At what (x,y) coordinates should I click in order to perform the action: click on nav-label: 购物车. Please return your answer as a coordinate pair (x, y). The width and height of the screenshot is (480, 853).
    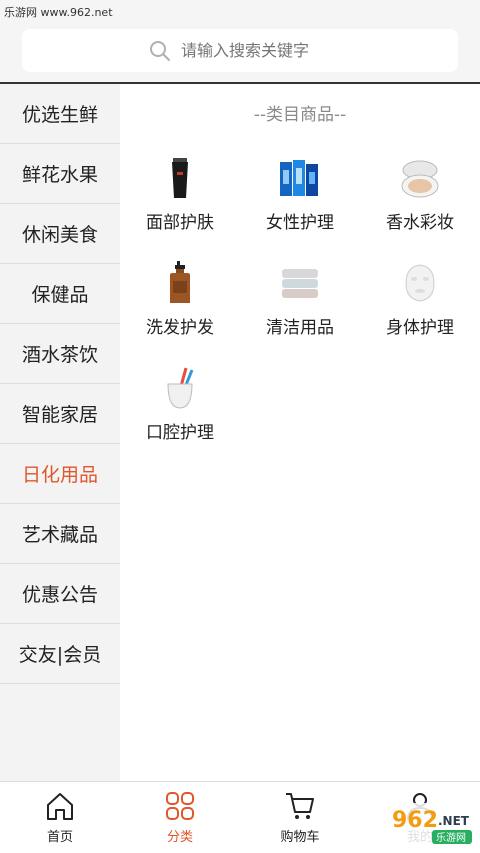
    Looking at the image, I should click on (300, 837).